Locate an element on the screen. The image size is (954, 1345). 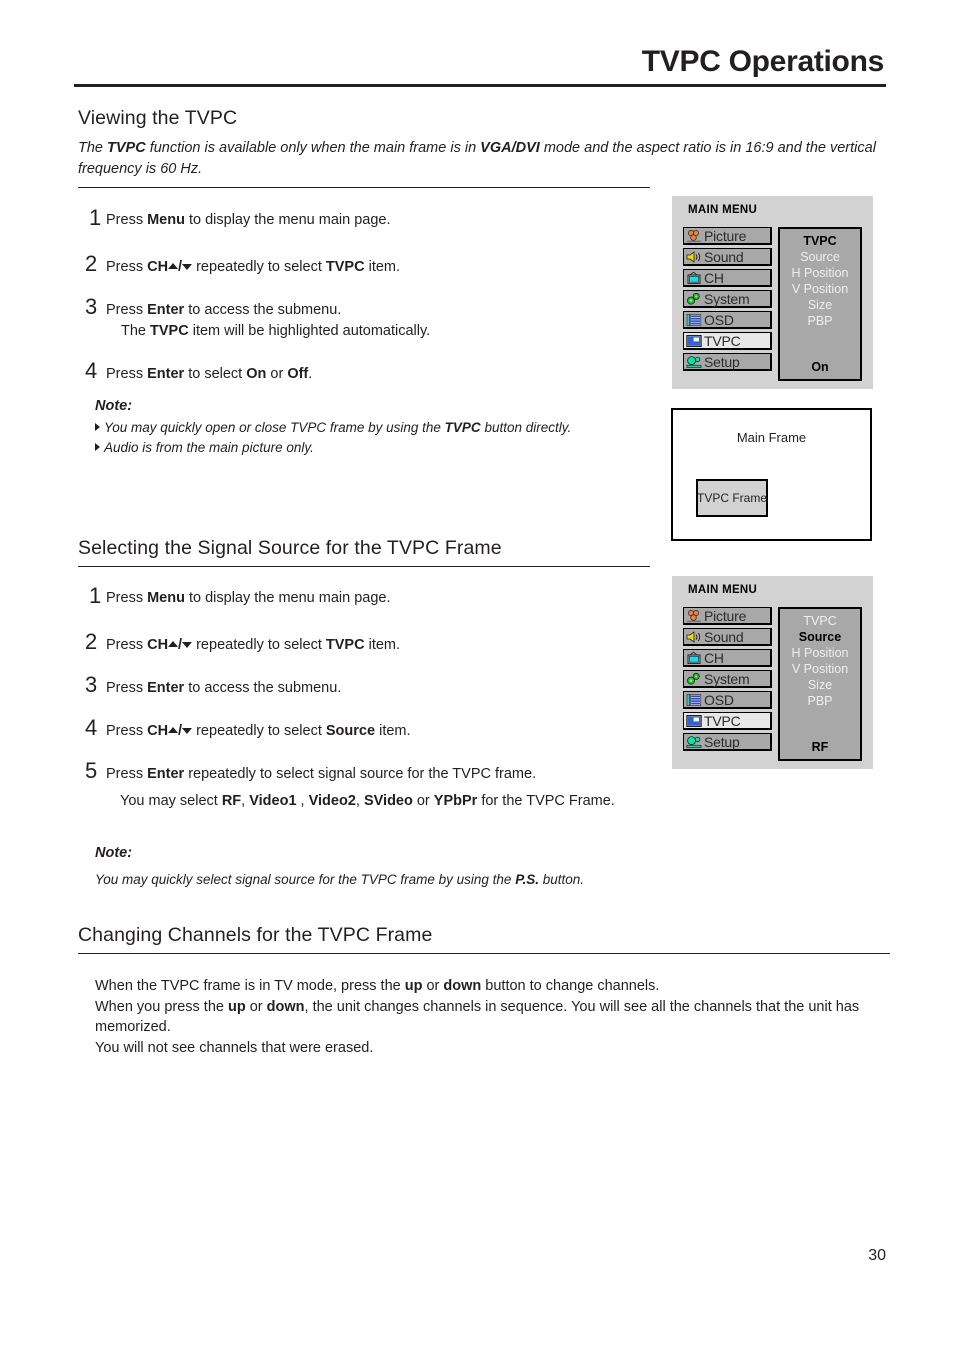
step-key-source: Source is located at coordinates (350, 731).